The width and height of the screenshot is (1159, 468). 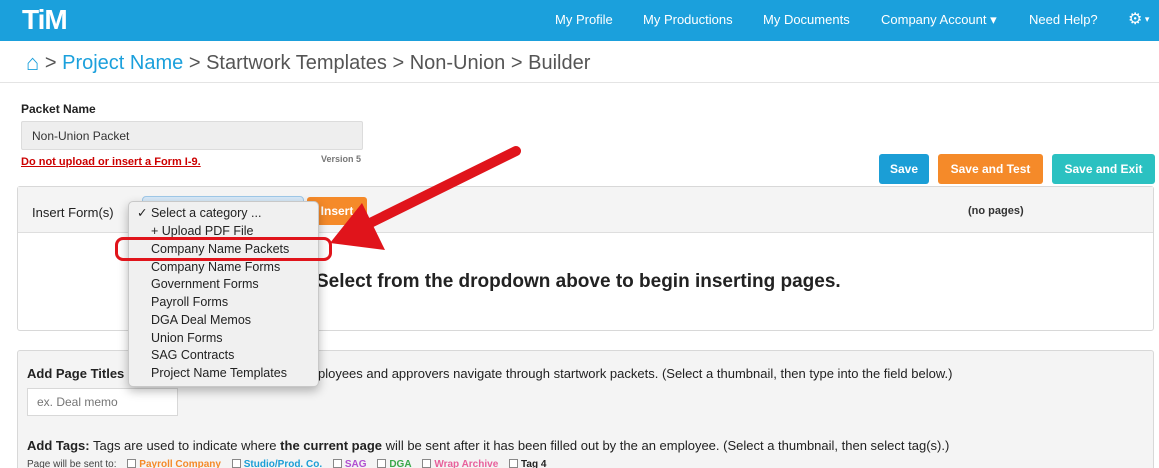 I want to click on option-government-forms: Government Forms, so click(x=223, y=284).